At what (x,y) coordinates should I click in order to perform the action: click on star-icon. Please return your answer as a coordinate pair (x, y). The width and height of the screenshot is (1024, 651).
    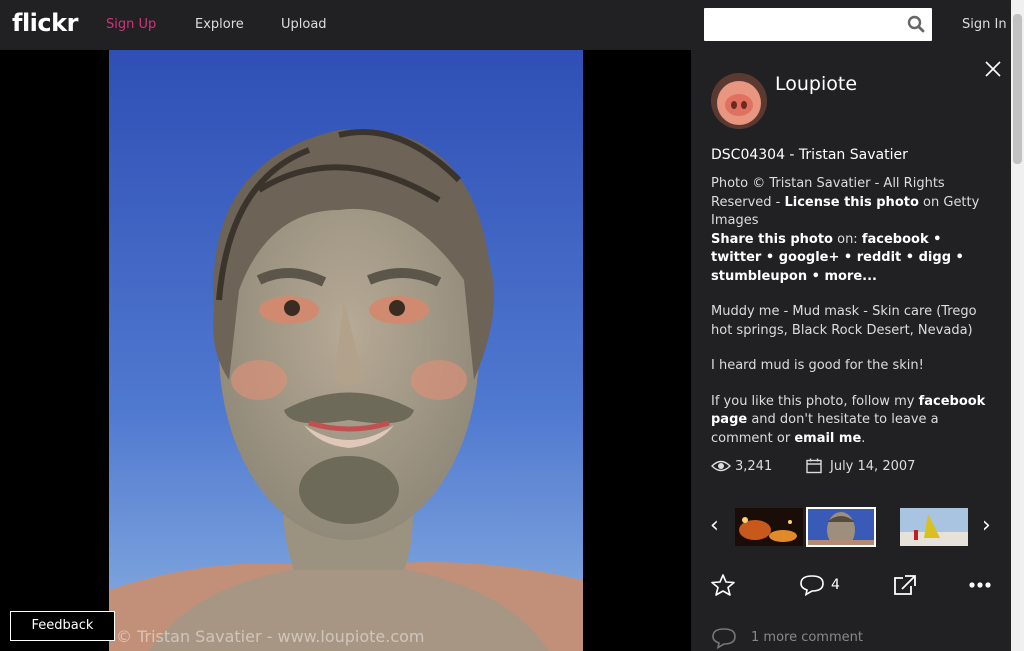
    Looking at the image, I should click on (723, 585).